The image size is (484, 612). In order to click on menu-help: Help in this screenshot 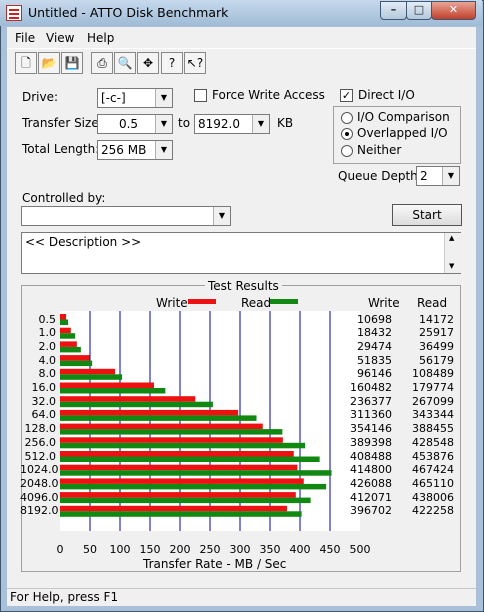, I will do `click(100, 38)`.